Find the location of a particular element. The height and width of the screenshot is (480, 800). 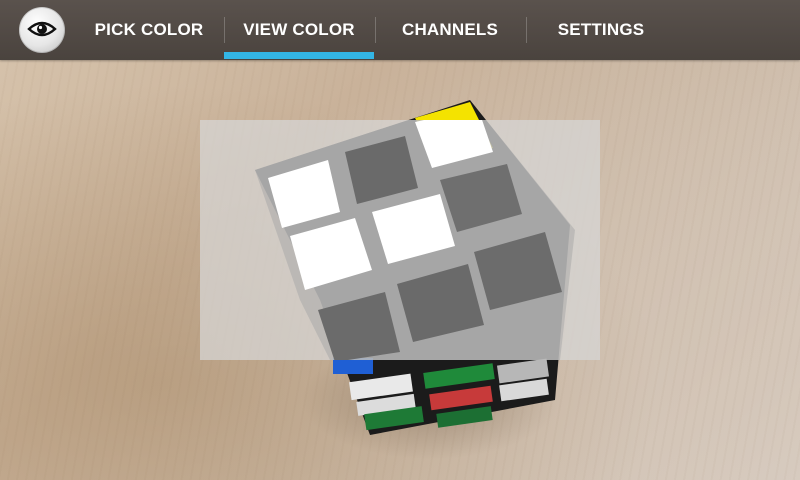

selected-tab-indicator is located at coordinates (299, 55).